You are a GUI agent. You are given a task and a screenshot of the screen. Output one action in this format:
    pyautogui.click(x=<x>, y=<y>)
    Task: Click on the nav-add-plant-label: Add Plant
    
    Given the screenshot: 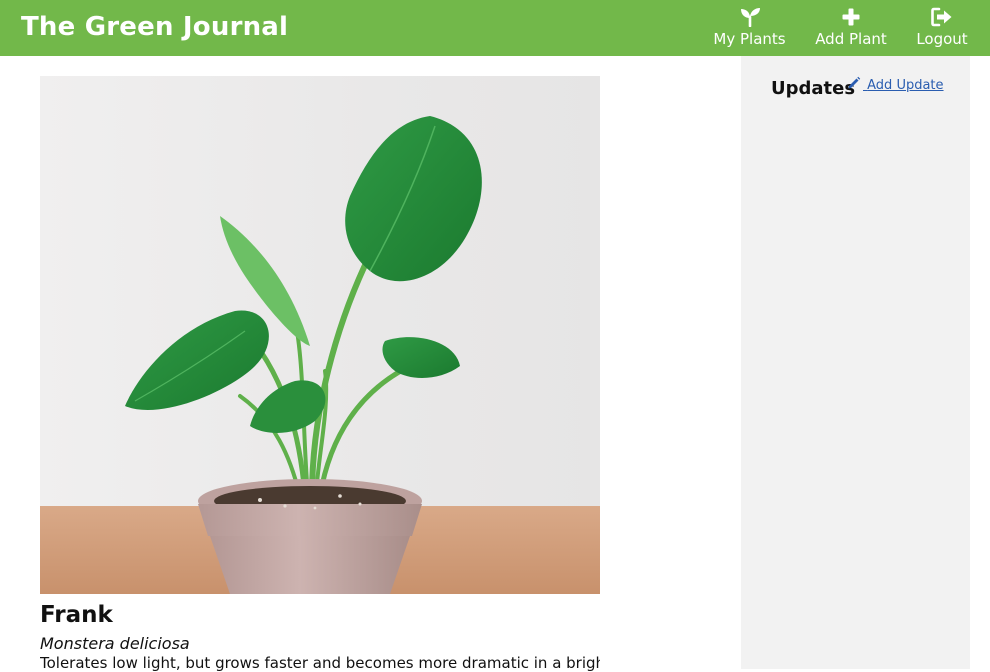 What is the action you would take?
    pyautogui.click(x=851, y=39)
    